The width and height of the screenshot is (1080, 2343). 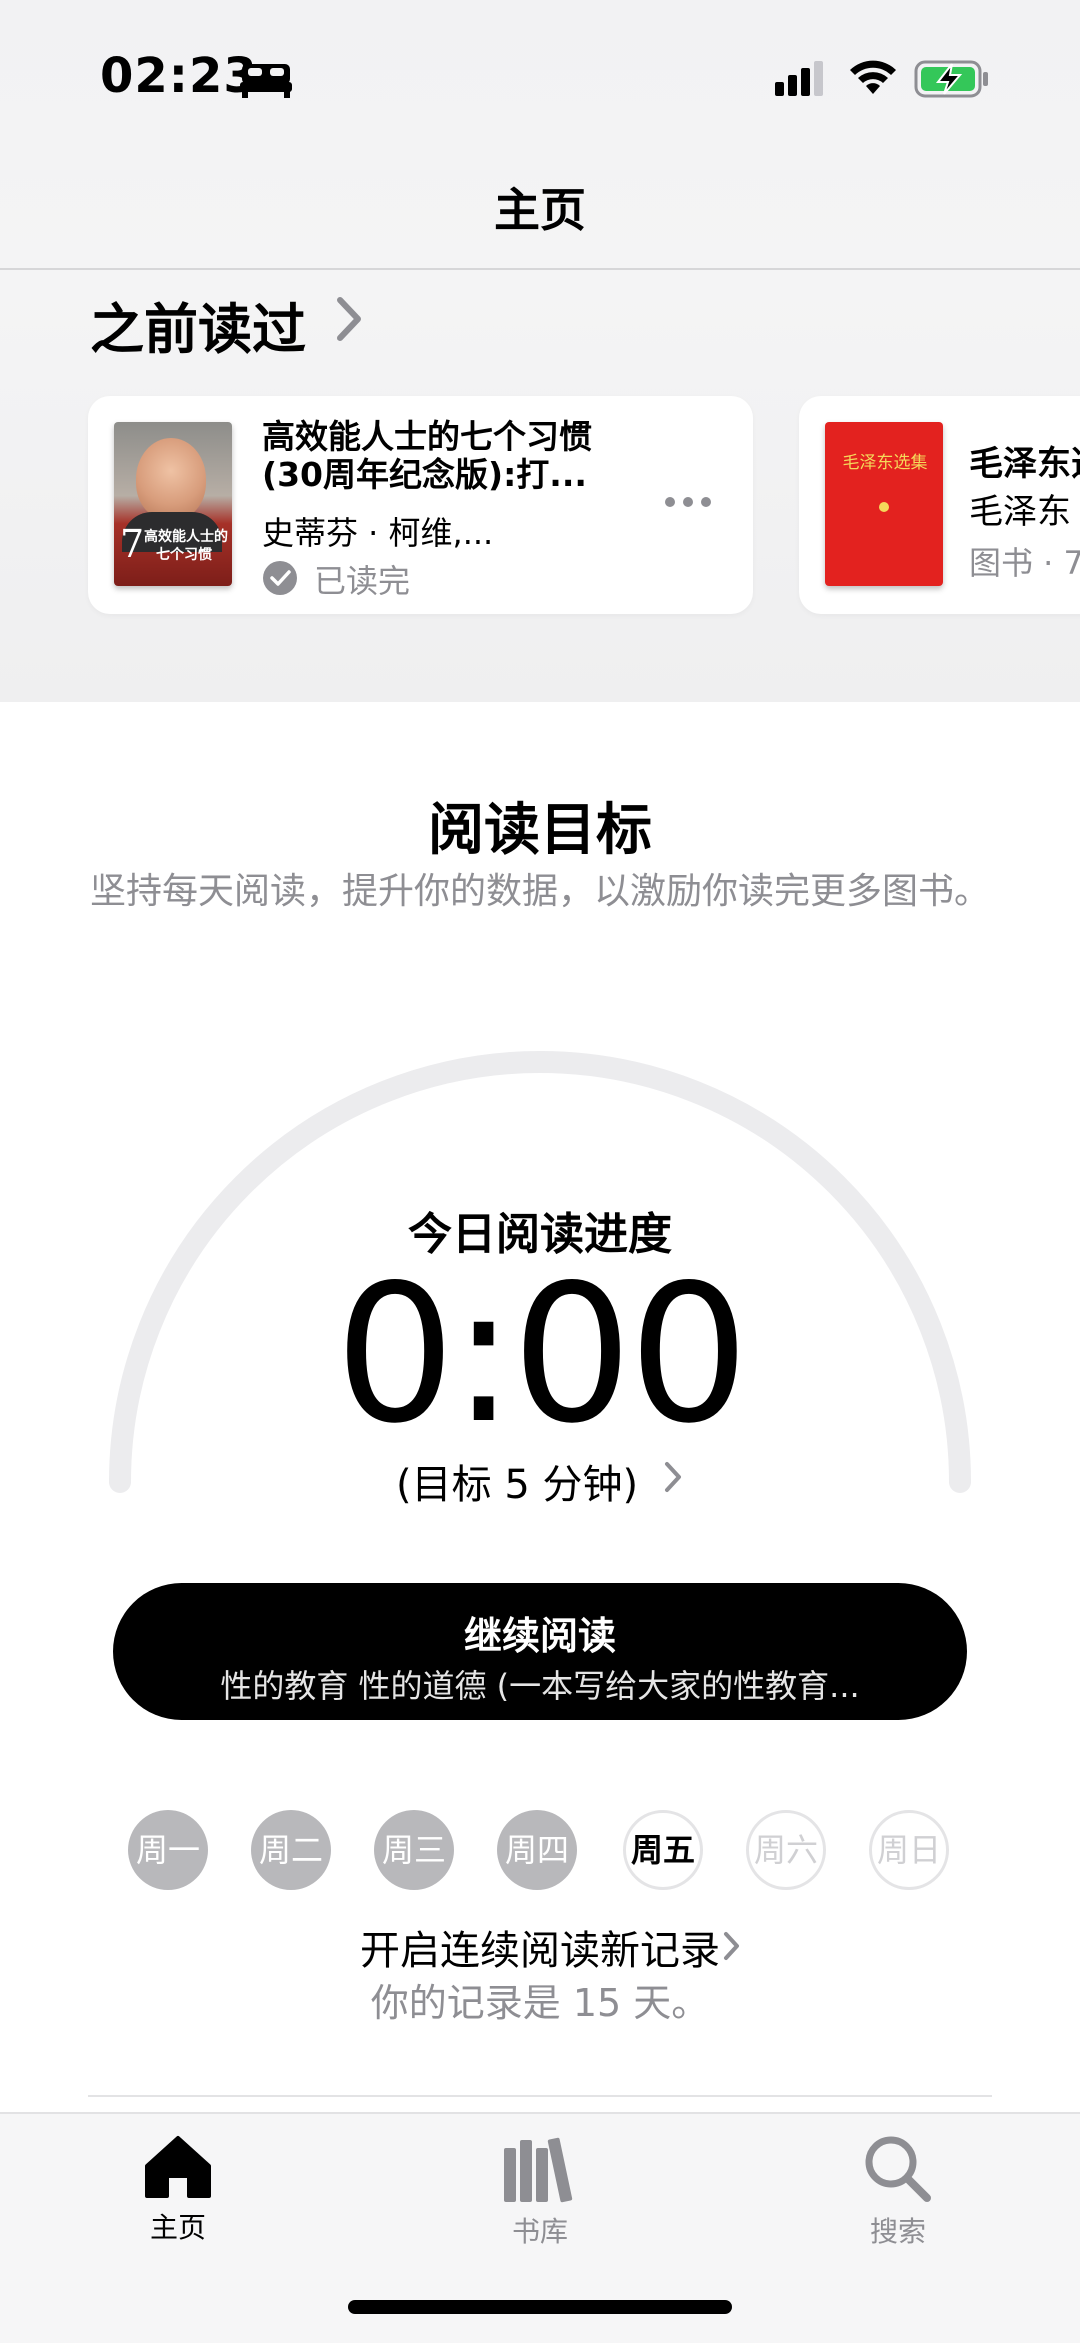 I want to click on streak-title: 开启连续阅读新记录, so click(x=540, y=1947).